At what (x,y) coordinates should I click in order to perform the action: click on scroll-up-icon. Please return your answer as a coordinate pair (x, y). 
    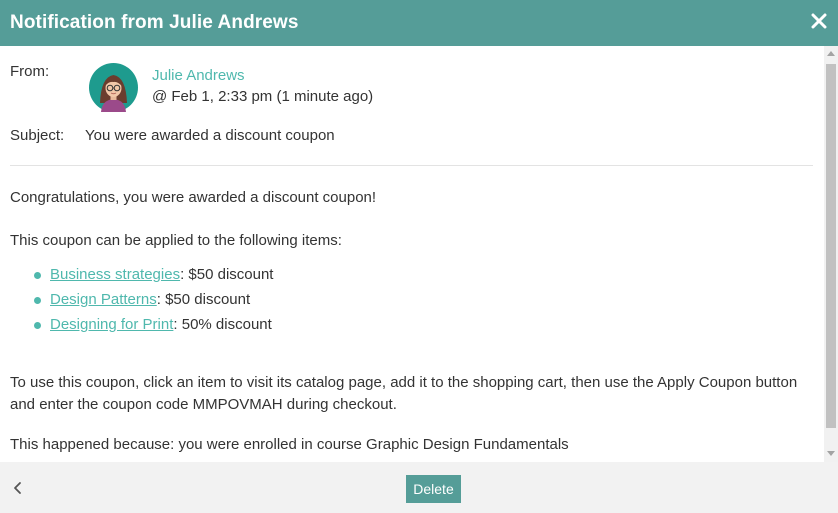
    Looking at the image, I should click on (831, 53).